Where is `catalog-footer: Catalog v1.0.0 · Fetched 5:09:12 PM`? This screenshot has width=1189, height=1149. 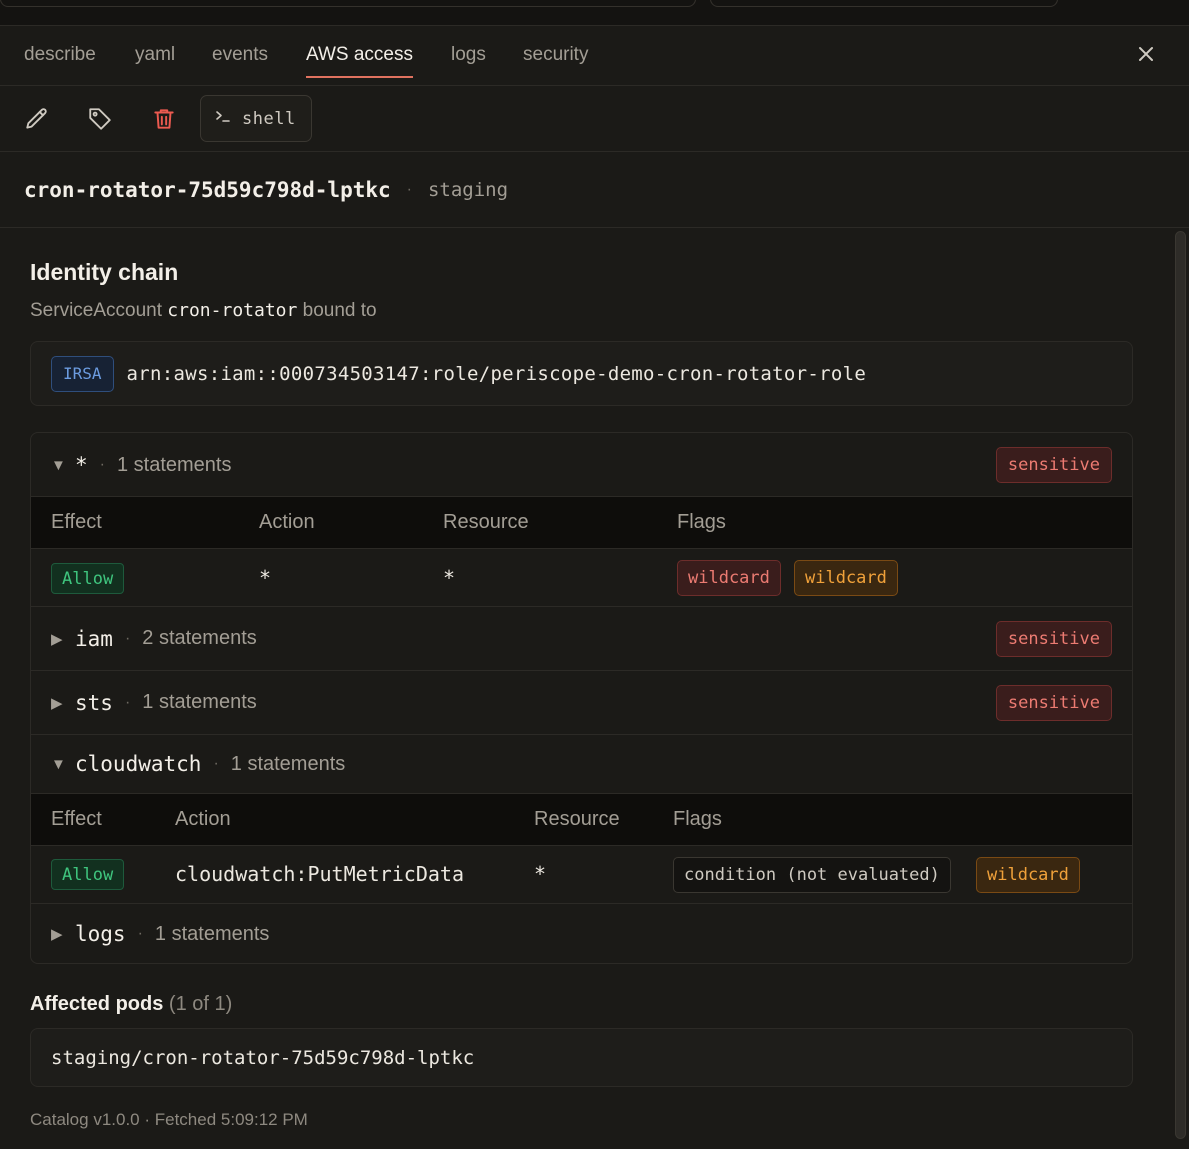 catalog-footer: Catalog v1.0.0 · Fetched 5:09:12 PM is located at coordinates (169, 1119).